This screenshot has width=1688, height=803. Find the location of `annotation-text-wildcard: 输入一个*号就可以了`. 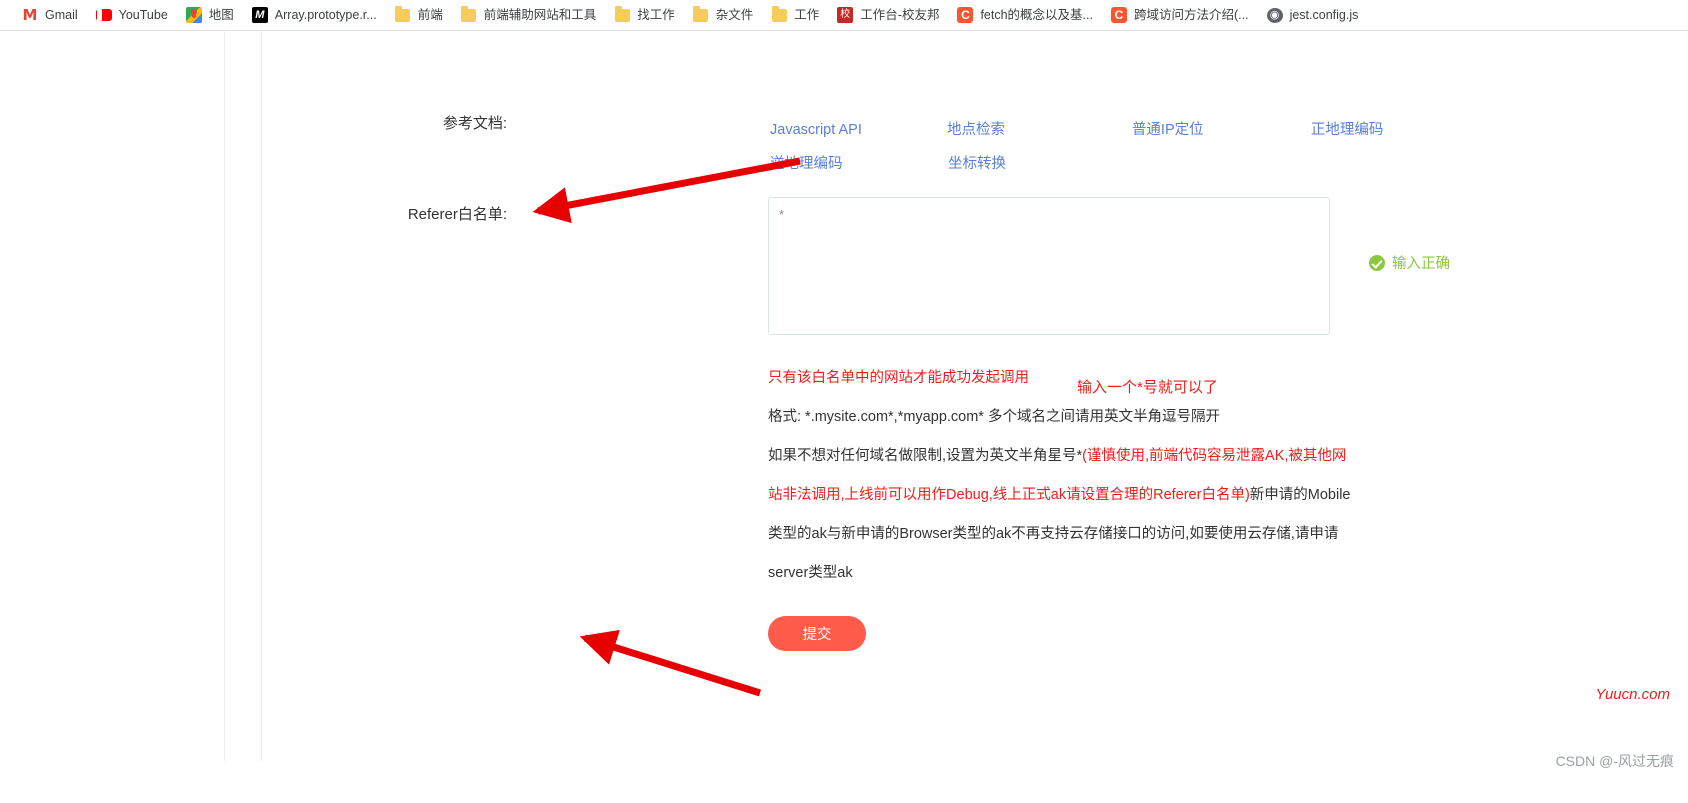

annotation-text-wildcard: 输入一个*号就可以了 is located at coordinates (1147, 387).